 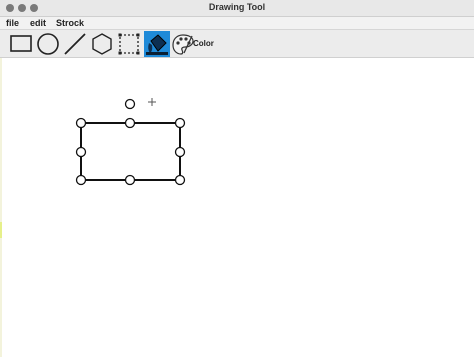 I want to click on circle-icon, so click(x=48, y=44).